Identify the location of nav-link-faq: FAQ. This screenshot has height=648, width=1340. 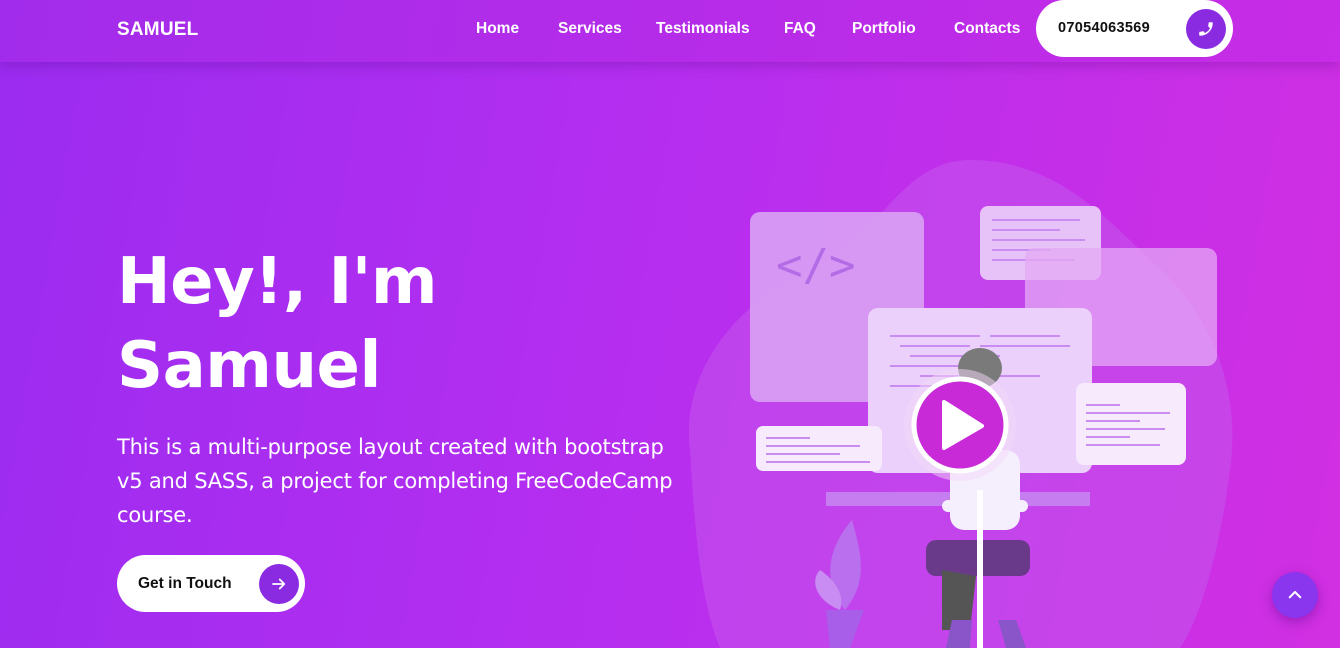
(800, 29).